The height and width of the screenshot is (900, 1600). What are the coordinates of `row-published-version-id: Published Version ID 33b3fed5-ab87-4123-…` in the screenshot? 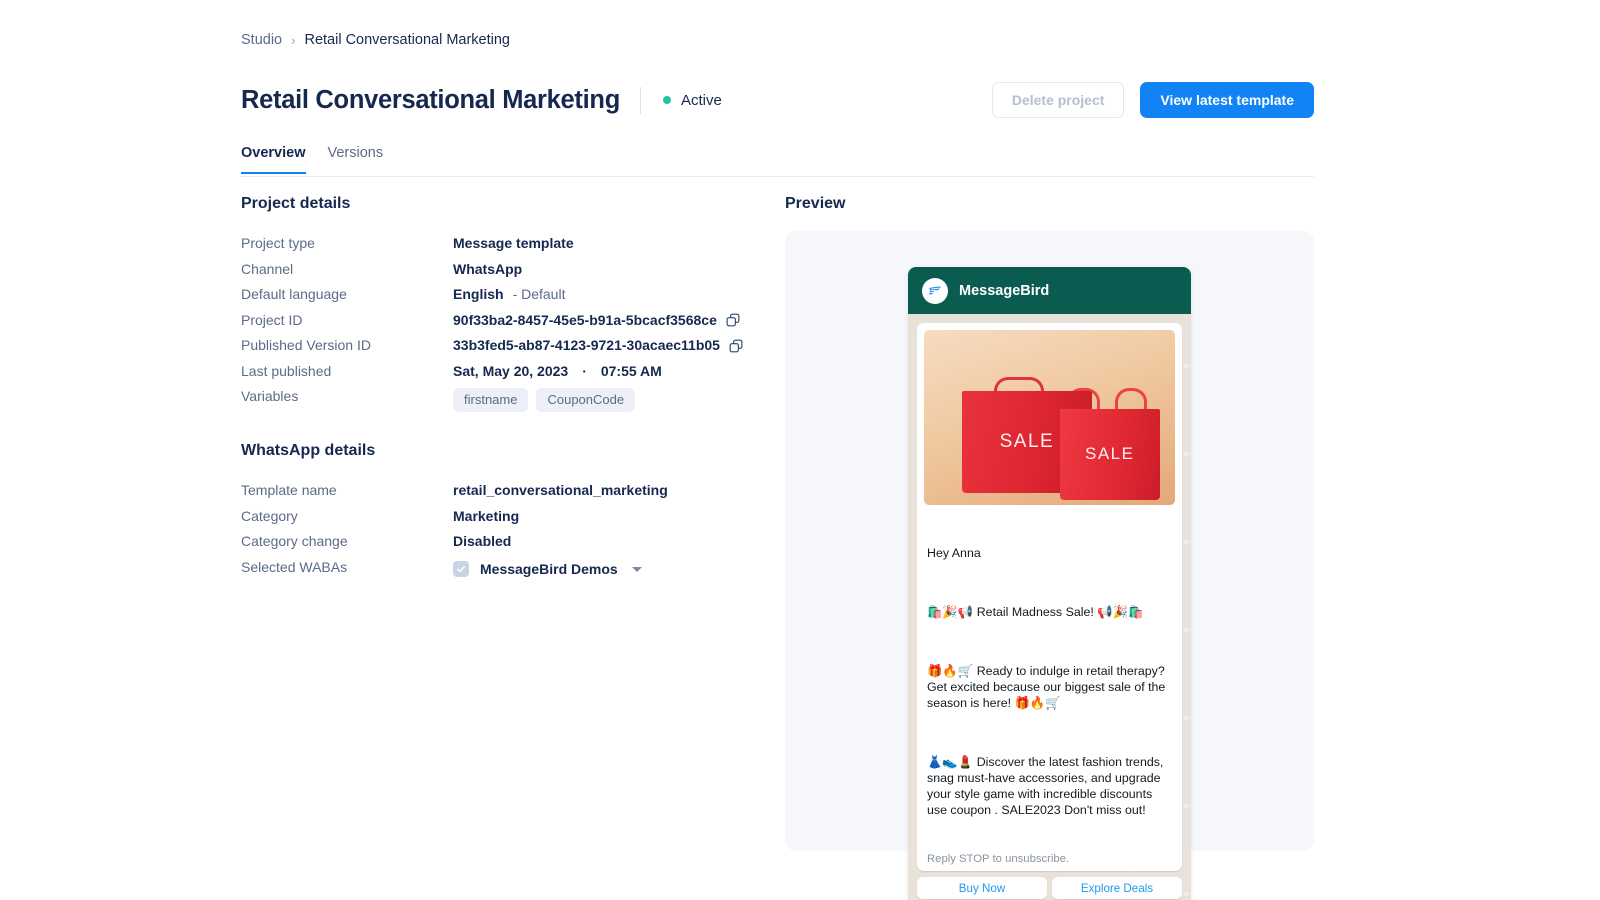 It's located at (501, 346).